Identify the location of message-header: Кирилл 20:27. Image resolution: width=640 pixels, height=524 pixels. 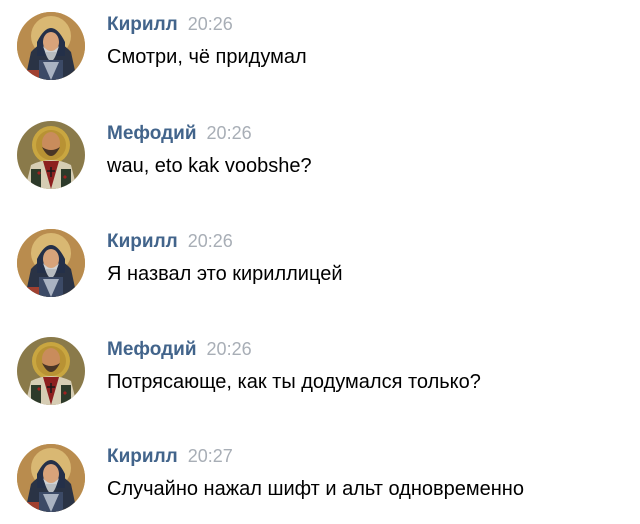
(170, 458).